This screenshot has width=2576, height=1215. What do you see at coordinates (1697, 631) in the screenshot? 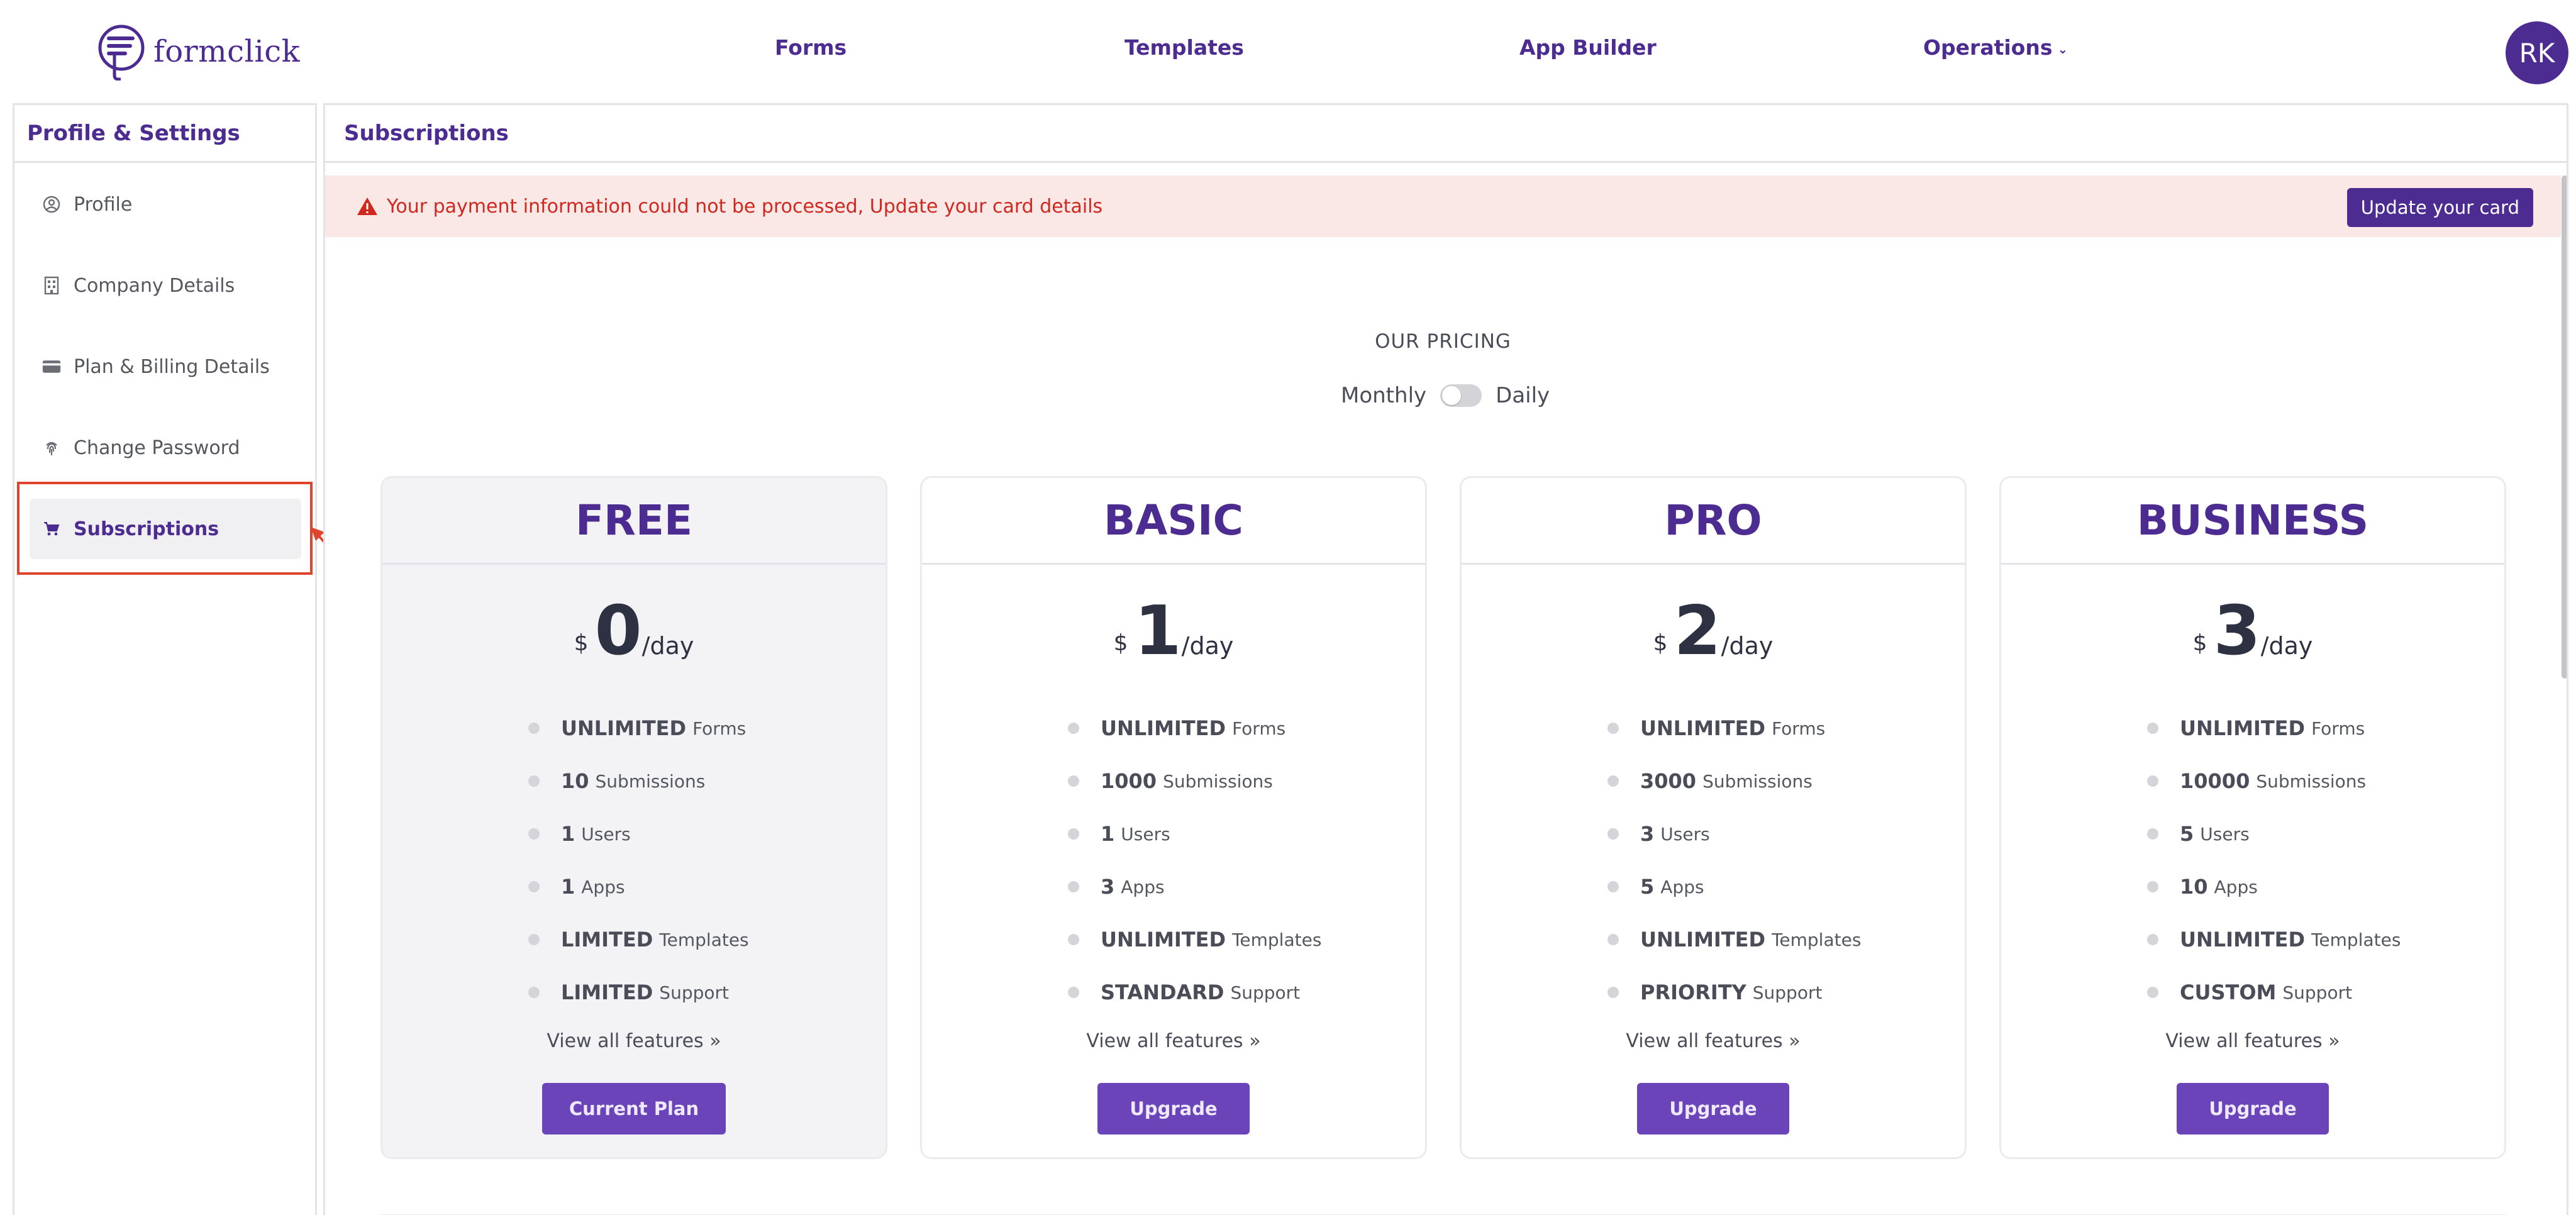
I see `price-amount: 2` at bounding box center [1697, 631].